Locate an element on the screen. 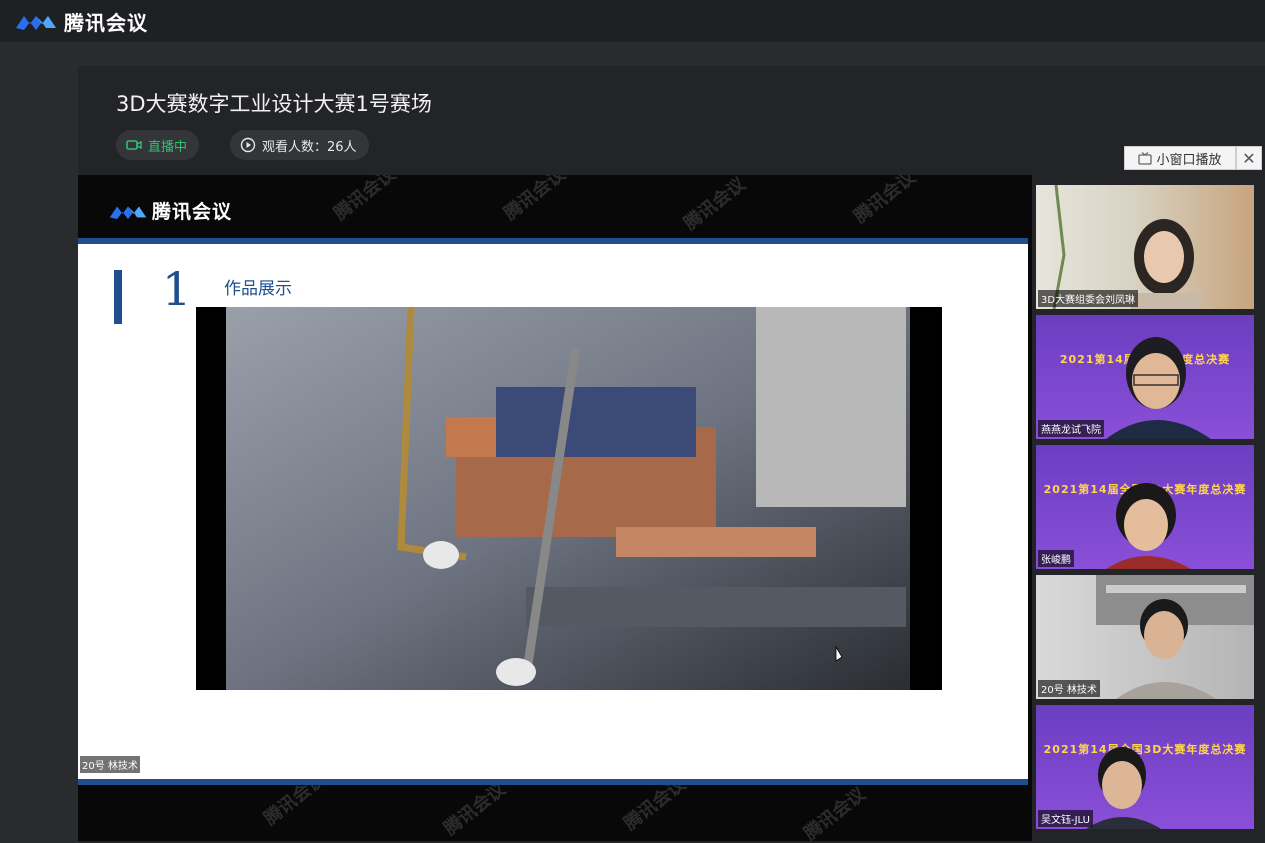  participant-name: 吴文钰-JLU is located at coordinates (1065, 818).